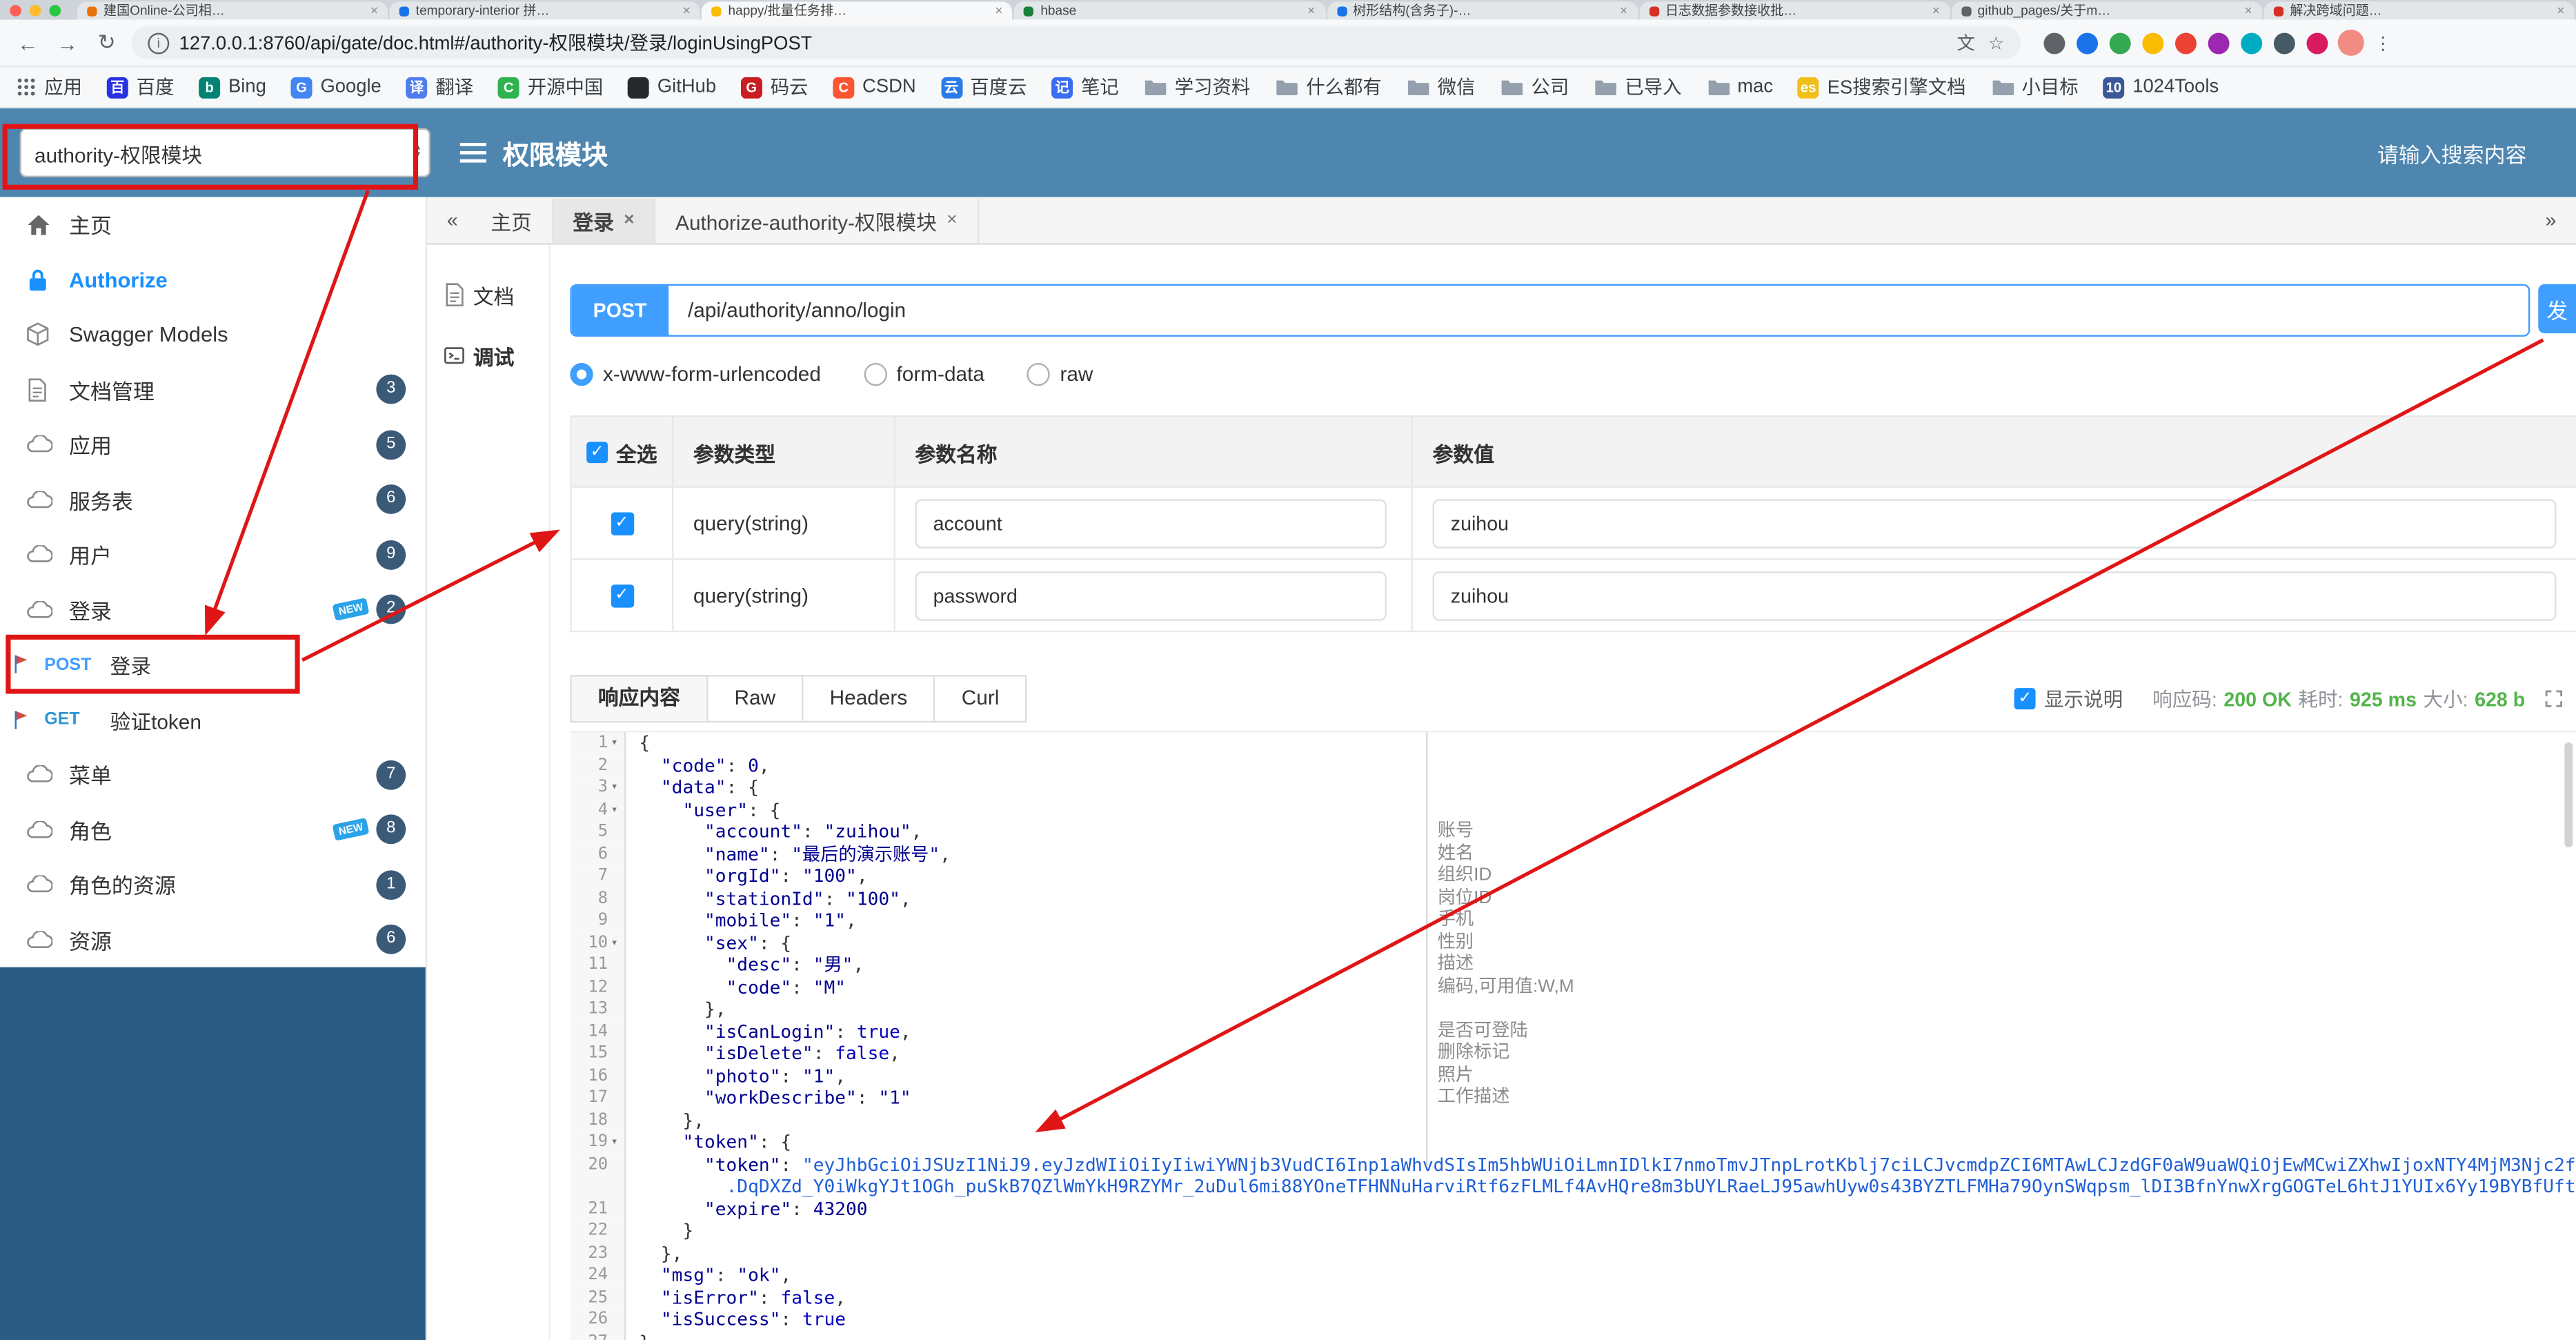 The height and width of the screenshot is (1340, 2576). What do you see at coordinates (2551, 219) in the screenshot?
I see `tabs-scroll-right-icon: »` at bounding box center [2551, 219].